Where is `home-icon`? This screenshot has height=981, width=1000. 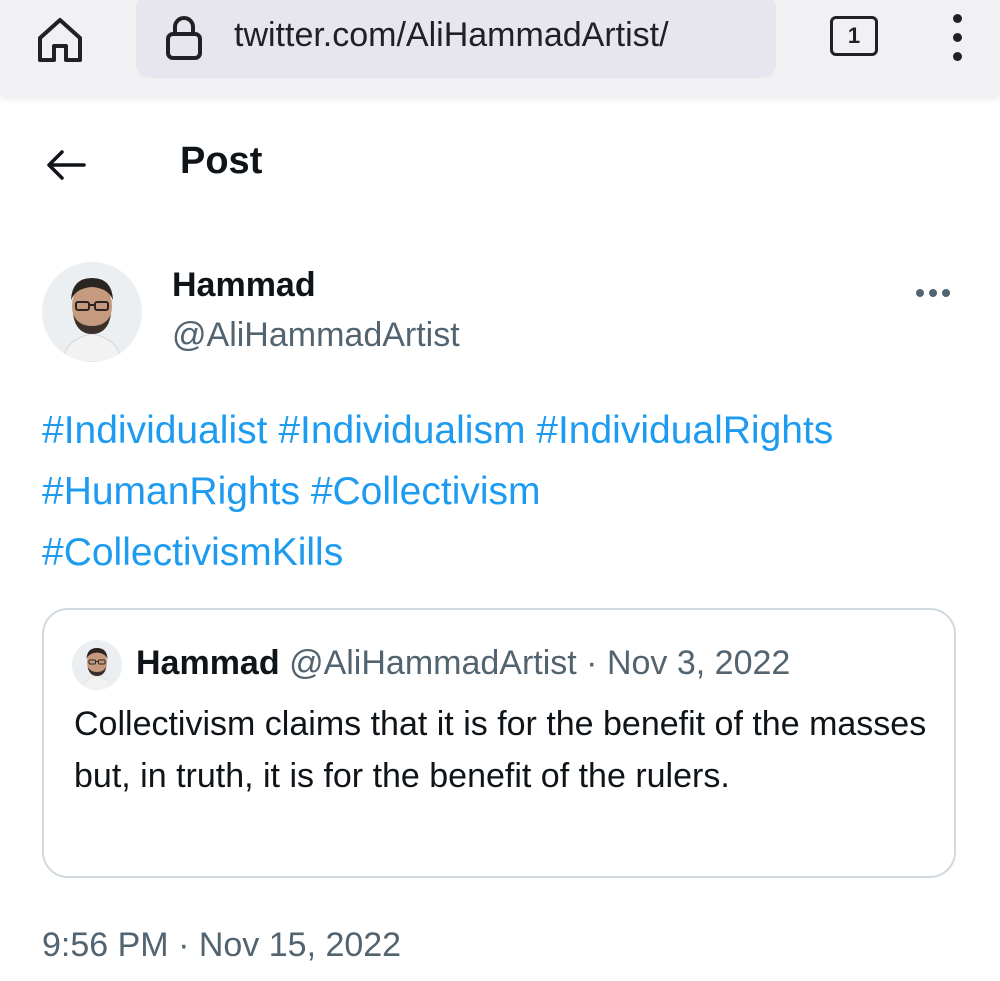
home-icon is located at coordinates (60, 40).